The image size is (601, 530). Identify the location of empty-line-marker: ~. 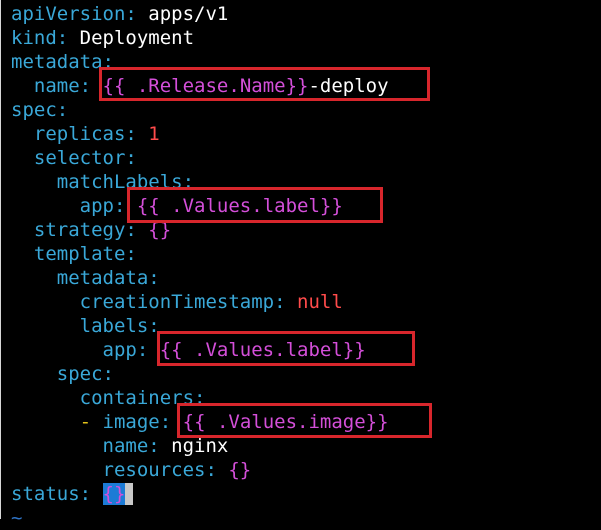
(17, 518).